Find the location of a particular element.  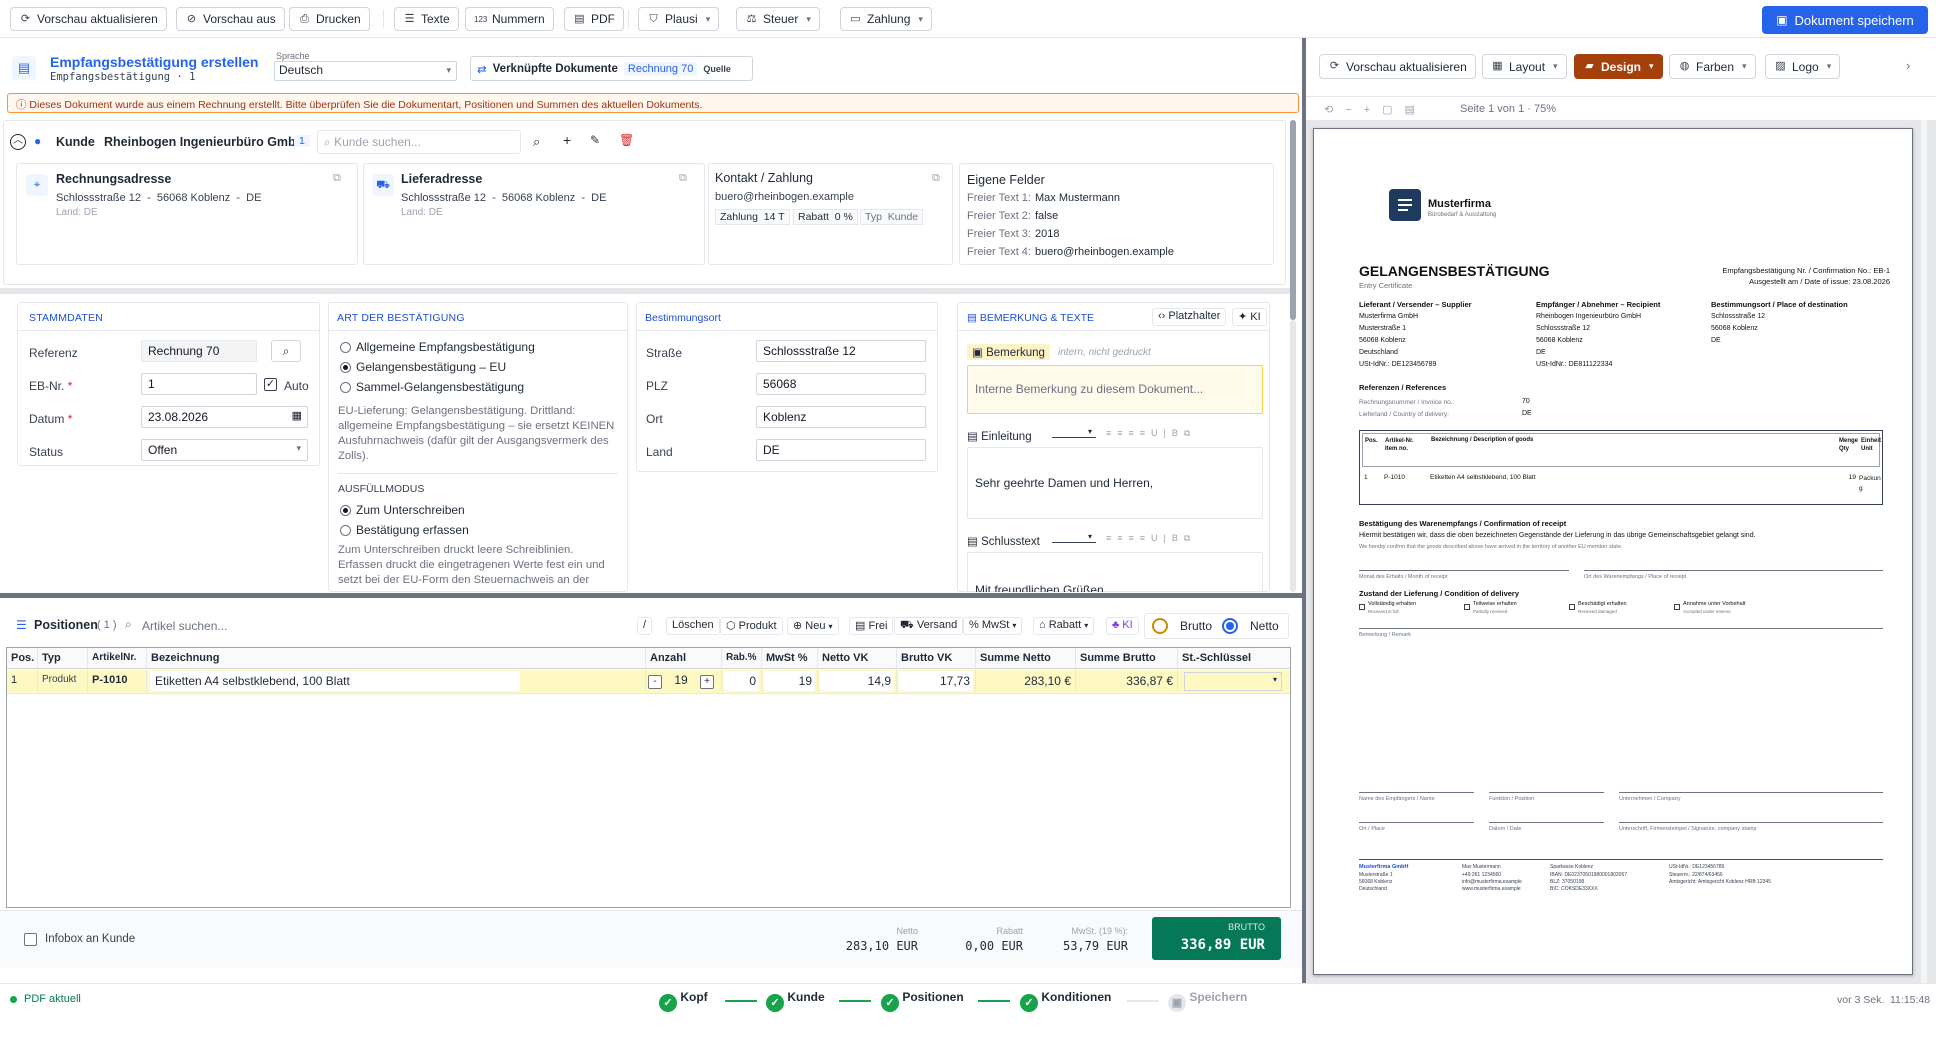

payment-dropdown: ▭ Zahlung ▾ is located at coordinates (886, 19).